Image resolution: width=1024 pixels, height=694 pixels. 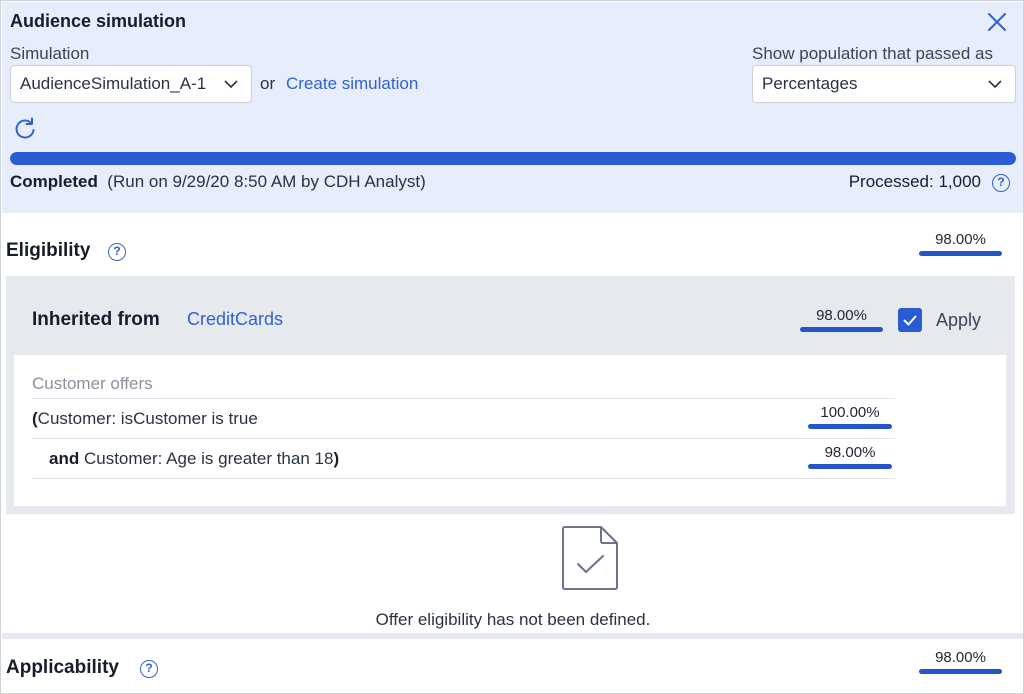 I want to click on population-selected-value: Percentages, so click(x=810, y=83).